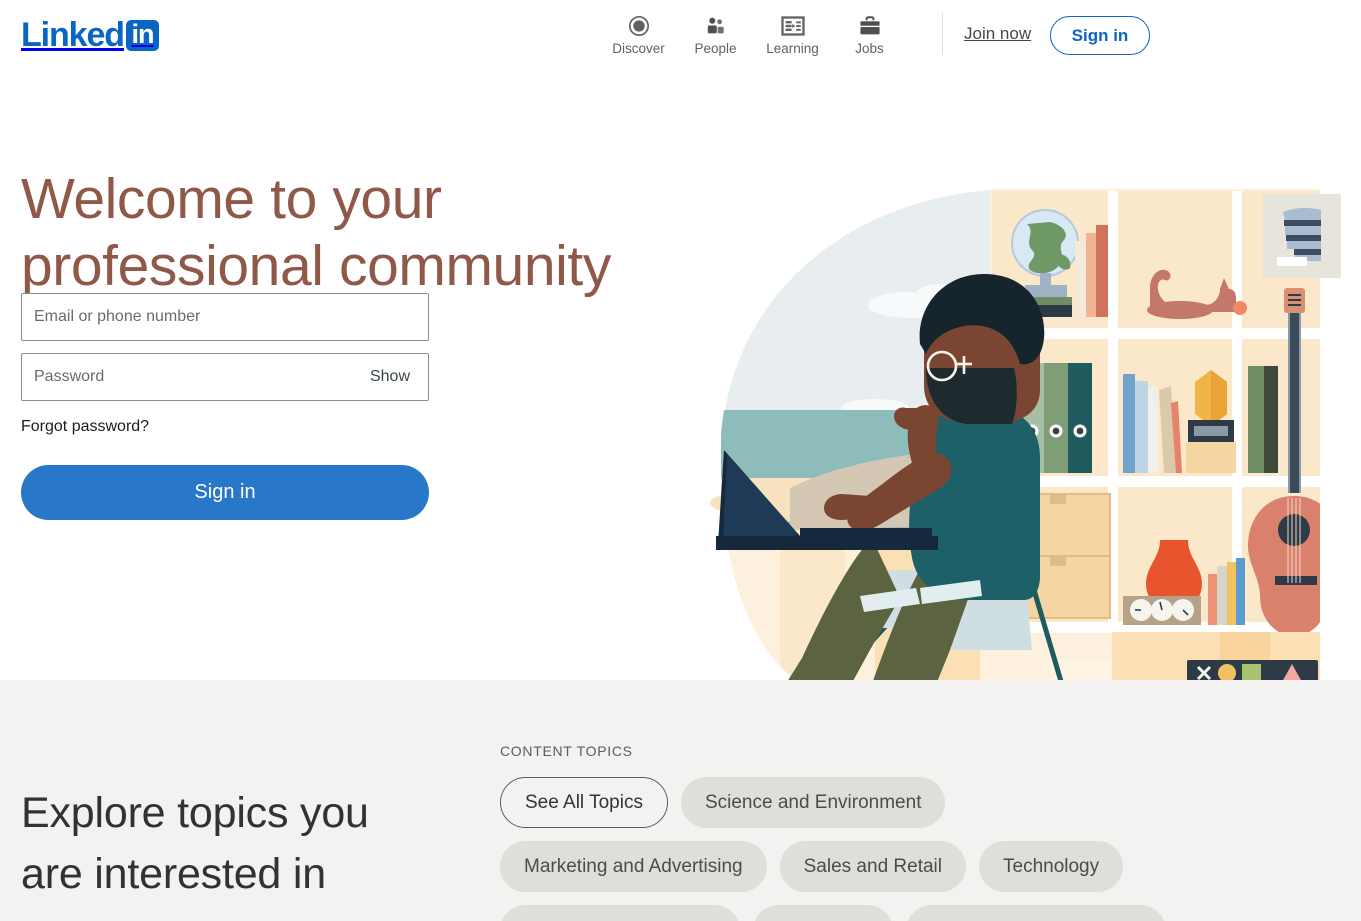 This screenshot has width=1361, height=921. Describe the element at coordinates (872, 866) in the screenshot. I see `topic-chip-sales-and-retail: Sales and Retail` at that location.